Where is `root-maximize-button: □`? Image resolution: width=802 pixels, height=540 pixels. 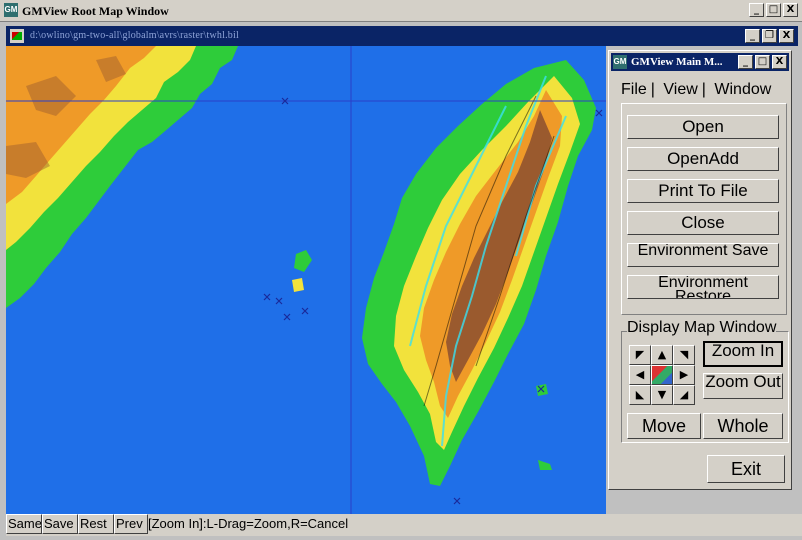
root-maximize-button: □ is located at coordinates (773, 10).